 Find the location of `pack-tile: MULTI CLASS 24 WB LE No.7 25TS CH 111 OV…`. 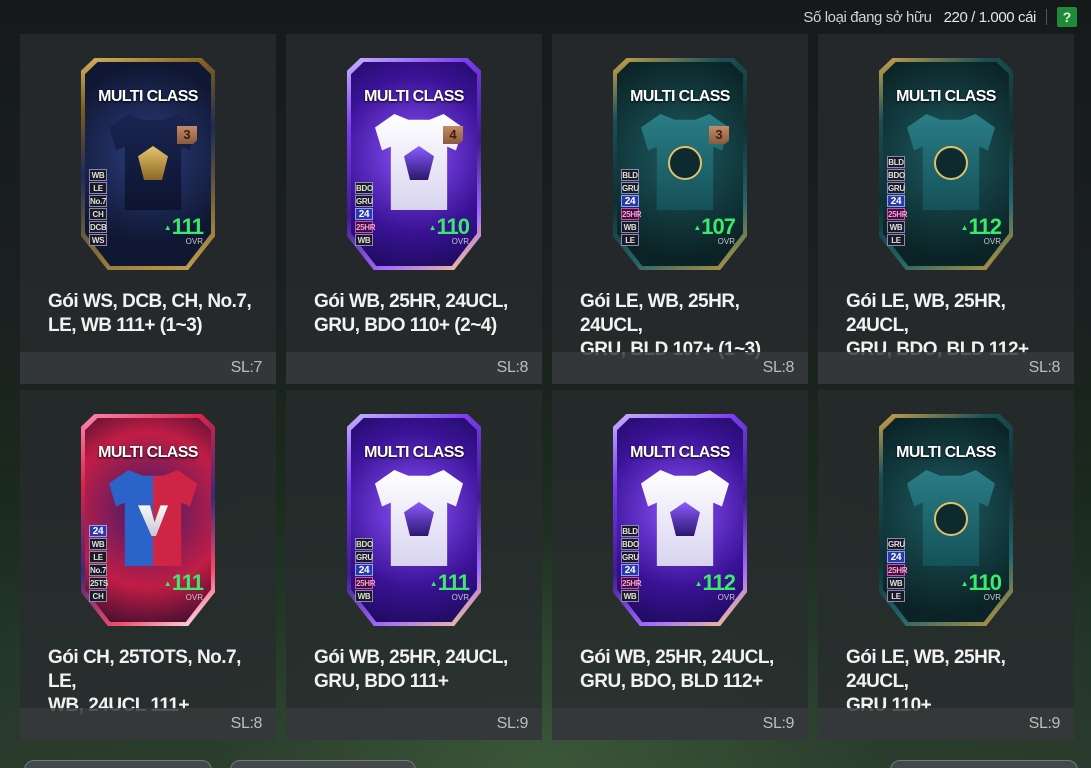

pack-tile: MULTI CLASS 24 WB LE No.7 25TS CH 111 OV… is located at coordinates (148, 565).